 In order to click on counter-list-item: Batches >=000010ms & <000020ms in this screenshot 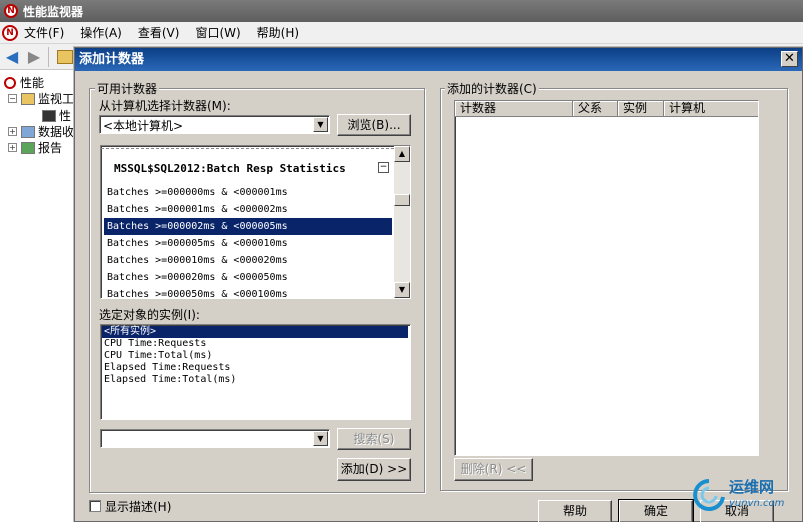, I will do `click(248, 260)`.